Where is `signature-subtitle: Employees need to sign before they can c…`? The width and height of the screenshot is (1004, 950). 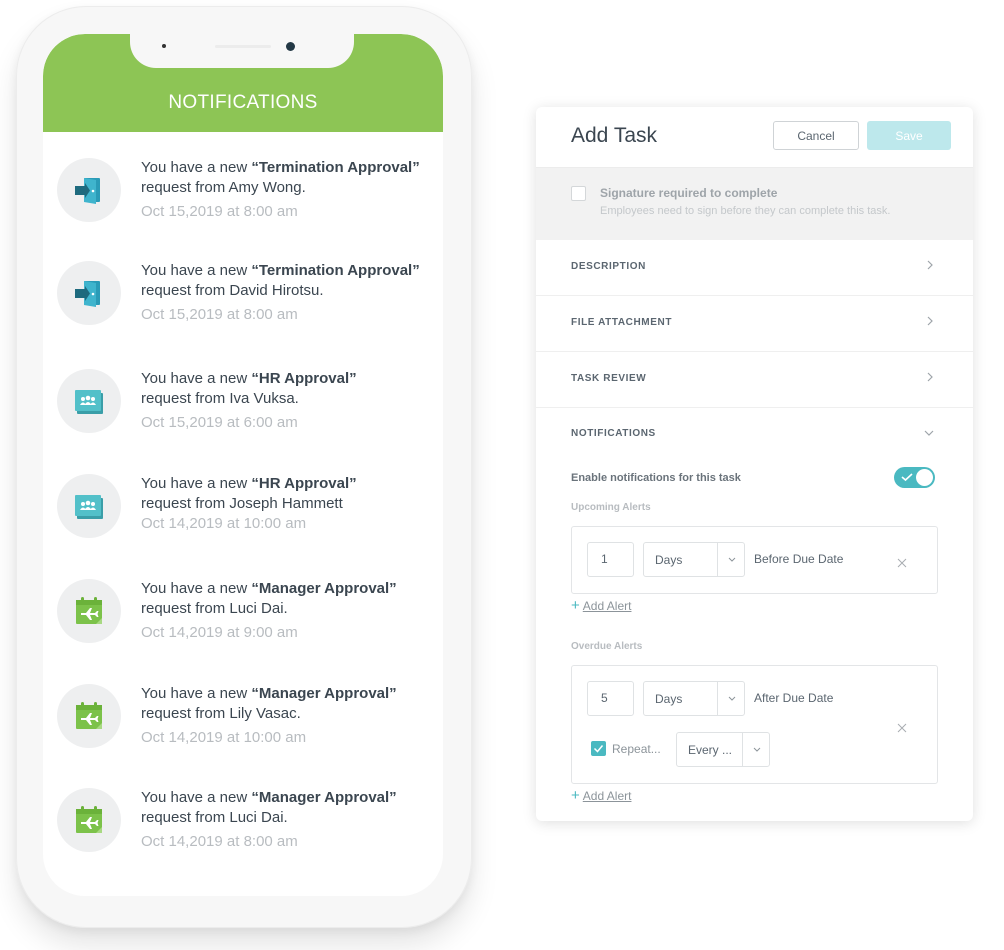 signature-subtitle: Employees need to sign before they can c… is located at coordinates (745, 211).